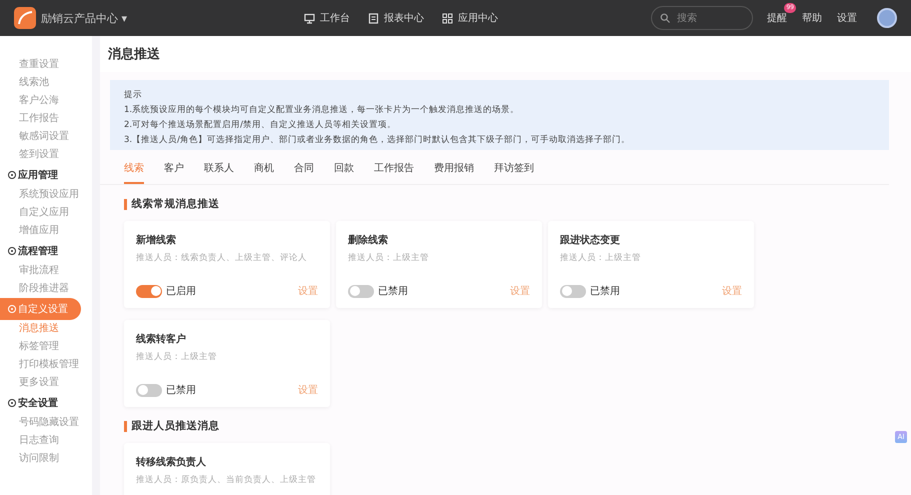 This screenshot has width=911, height=495. What do you see at coordinates (46, 289) in the screenshot?
I see `sidebar-item: 阶段推进器` at bounding box center [46, 289].